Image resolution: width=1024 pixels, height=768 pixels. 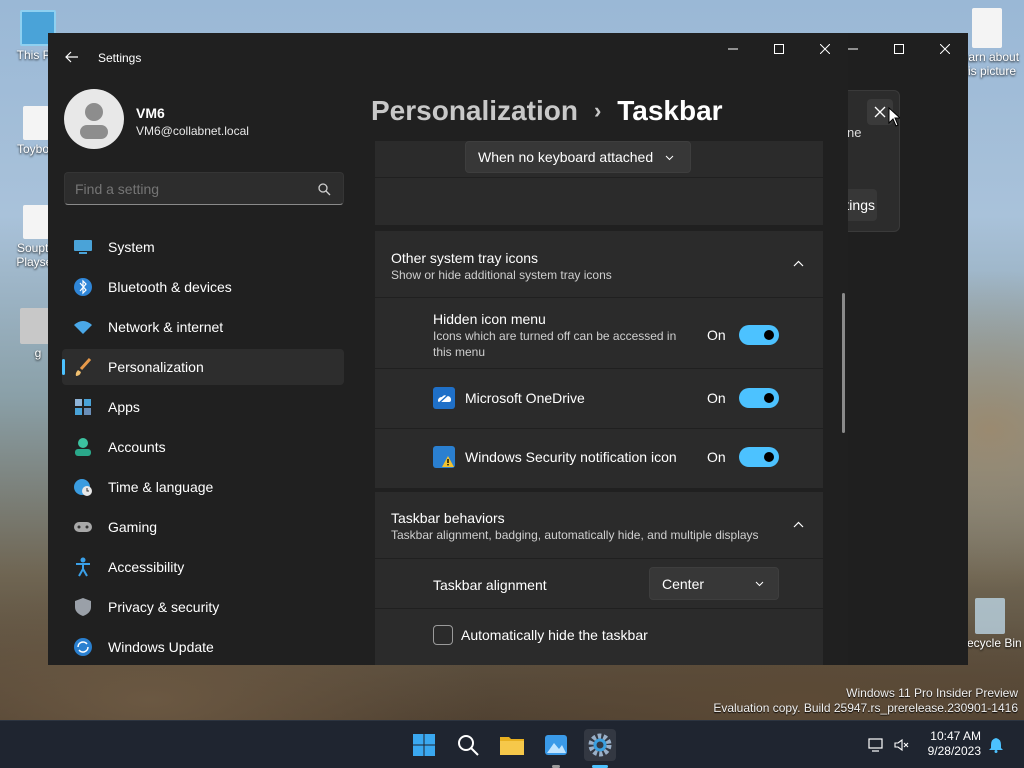 I want to click on sidebar-item-accounts: Accounts, so click(x=203, y=447).